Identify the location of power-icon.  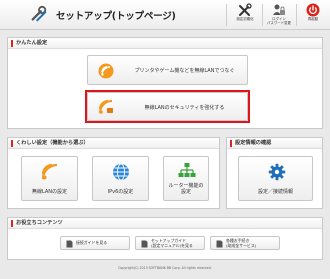
(313, 10).